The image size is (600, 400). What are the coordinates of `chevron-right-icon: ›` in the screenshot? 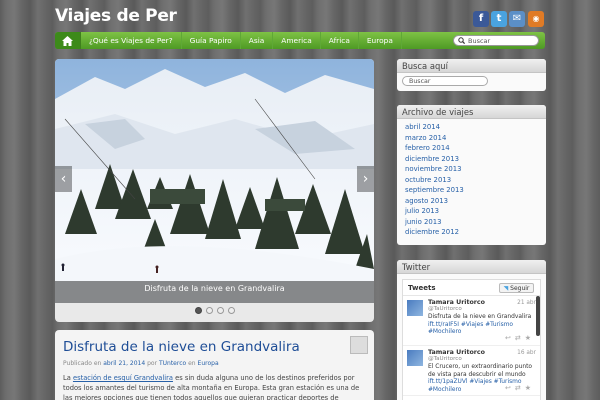 It's located at (365, 179).